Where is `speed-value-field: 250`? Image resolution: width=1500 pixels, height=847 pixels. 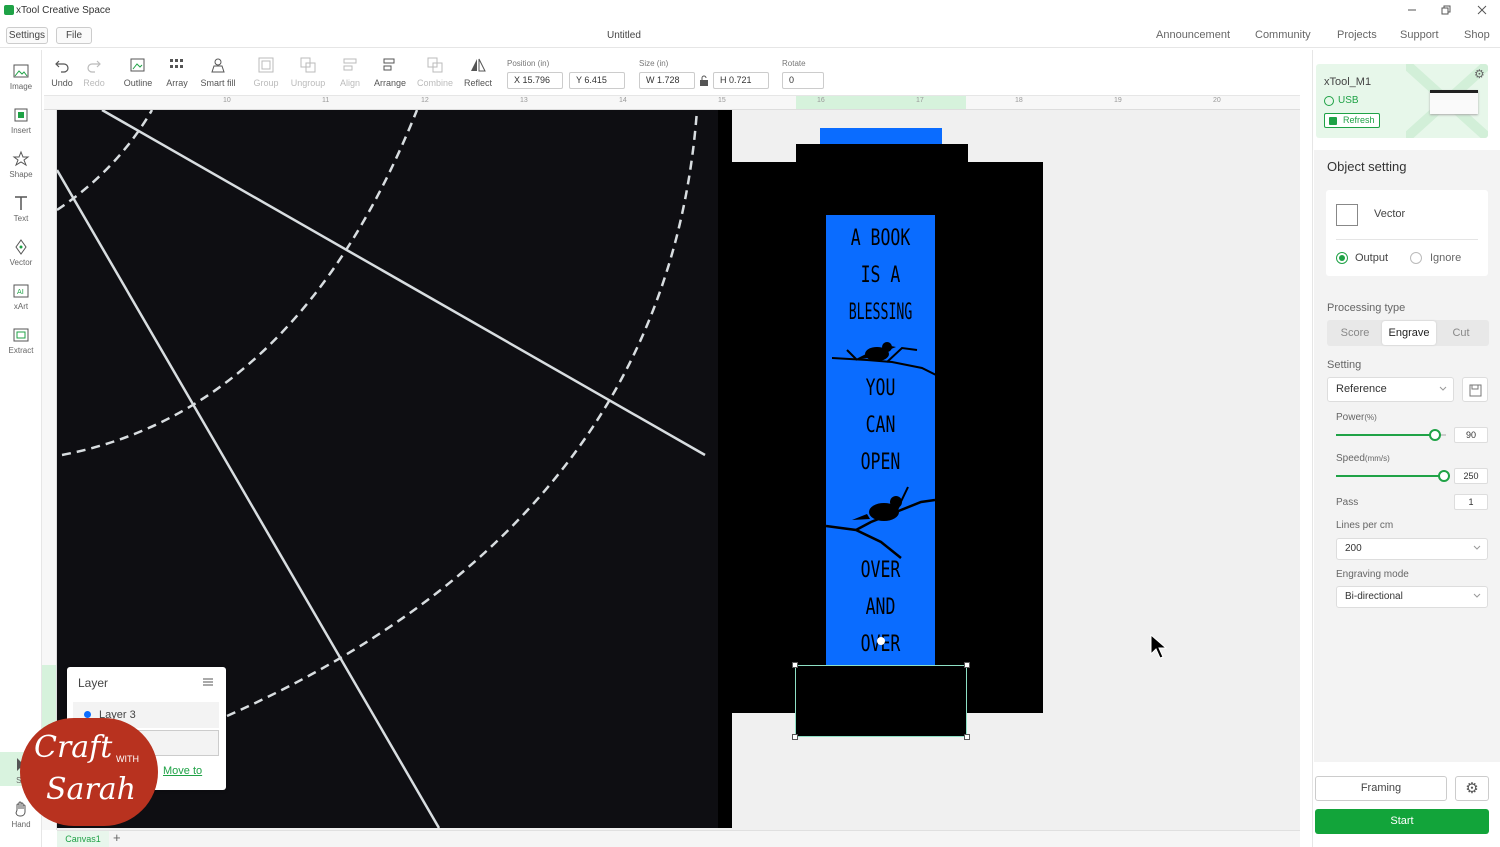
speed-value-field: 250 is located at coordinates (1471, 476).